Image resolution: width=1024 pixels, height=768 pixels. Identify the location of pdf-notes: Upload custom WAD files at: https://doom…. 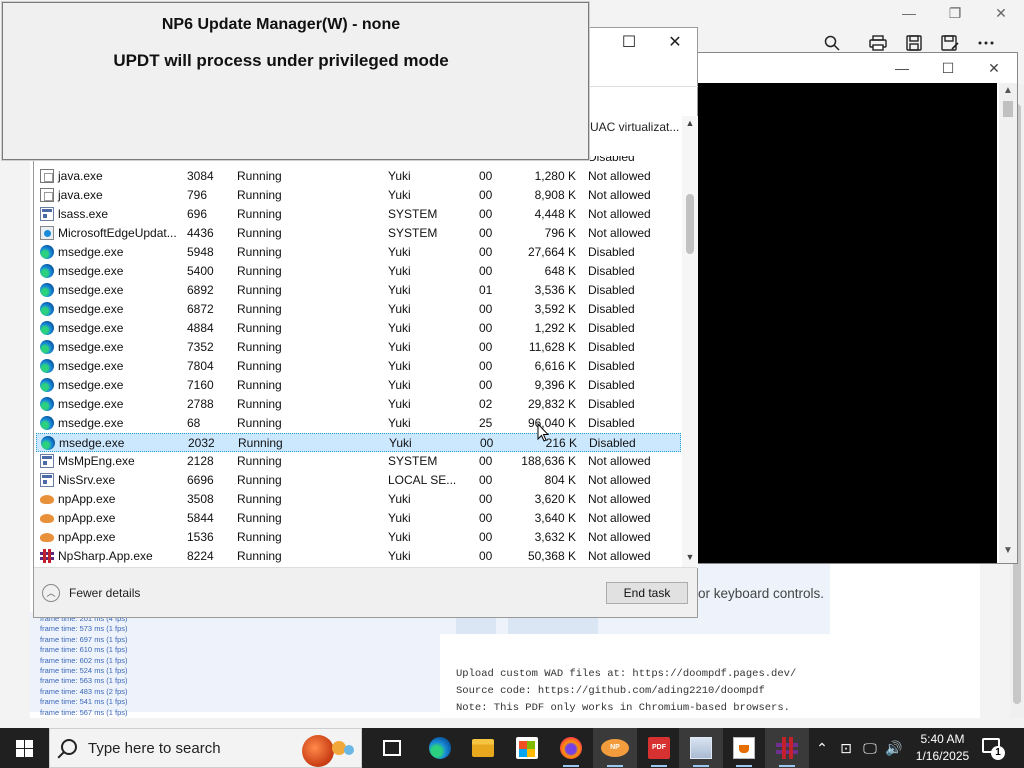
(626, 691).